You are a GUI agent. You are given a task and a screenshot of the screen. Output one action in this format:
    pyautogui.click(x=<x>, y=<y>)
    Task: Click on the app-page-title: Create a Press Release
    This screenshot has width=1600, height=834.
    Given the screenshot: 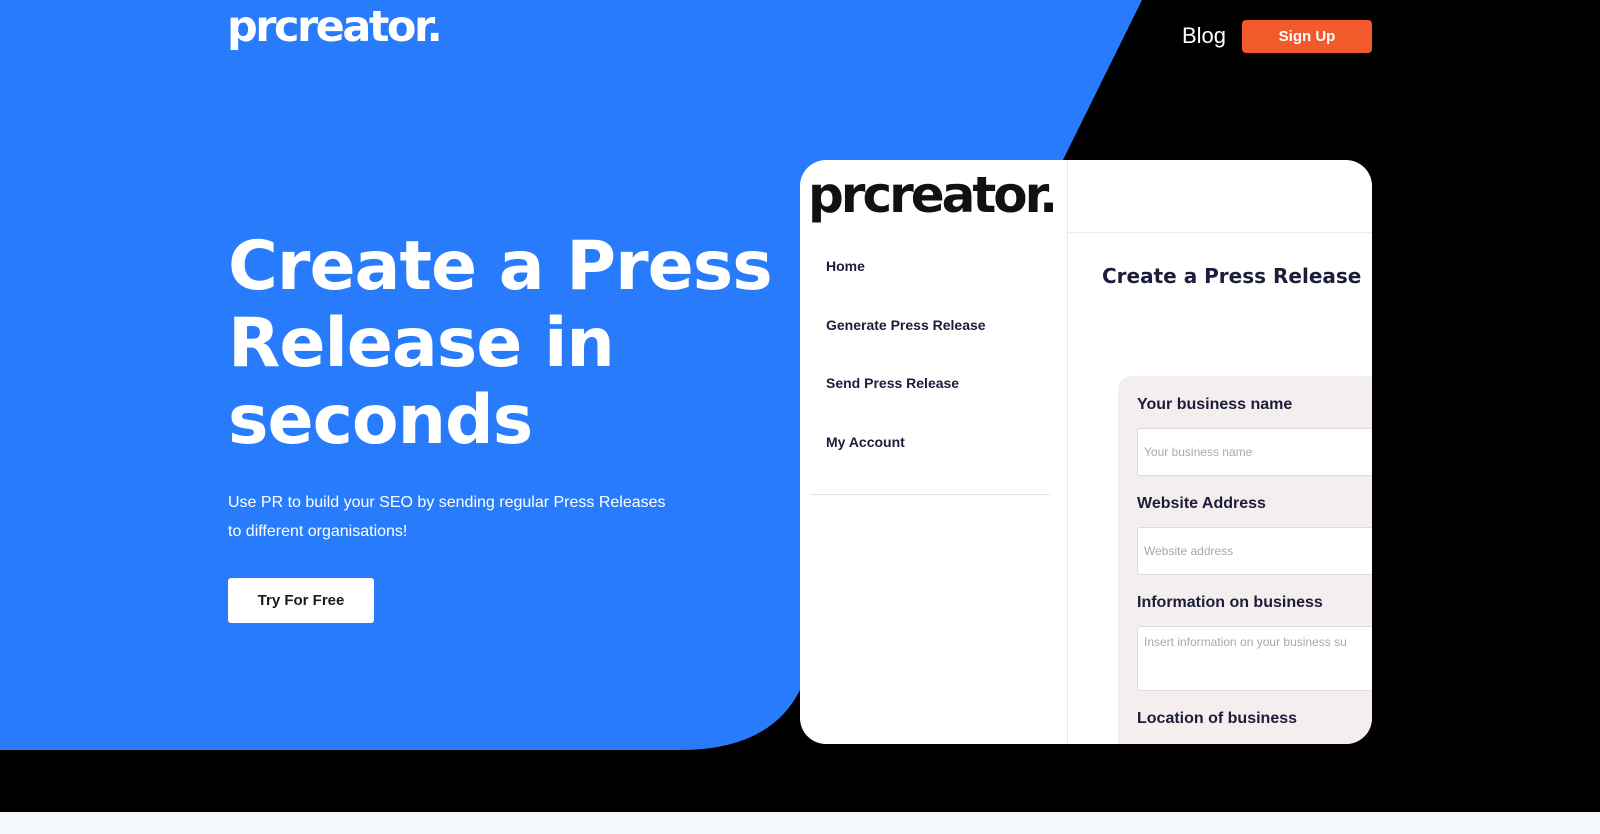 What is the action you would take?
    pyautogui.click(x=1232, y=276)
    